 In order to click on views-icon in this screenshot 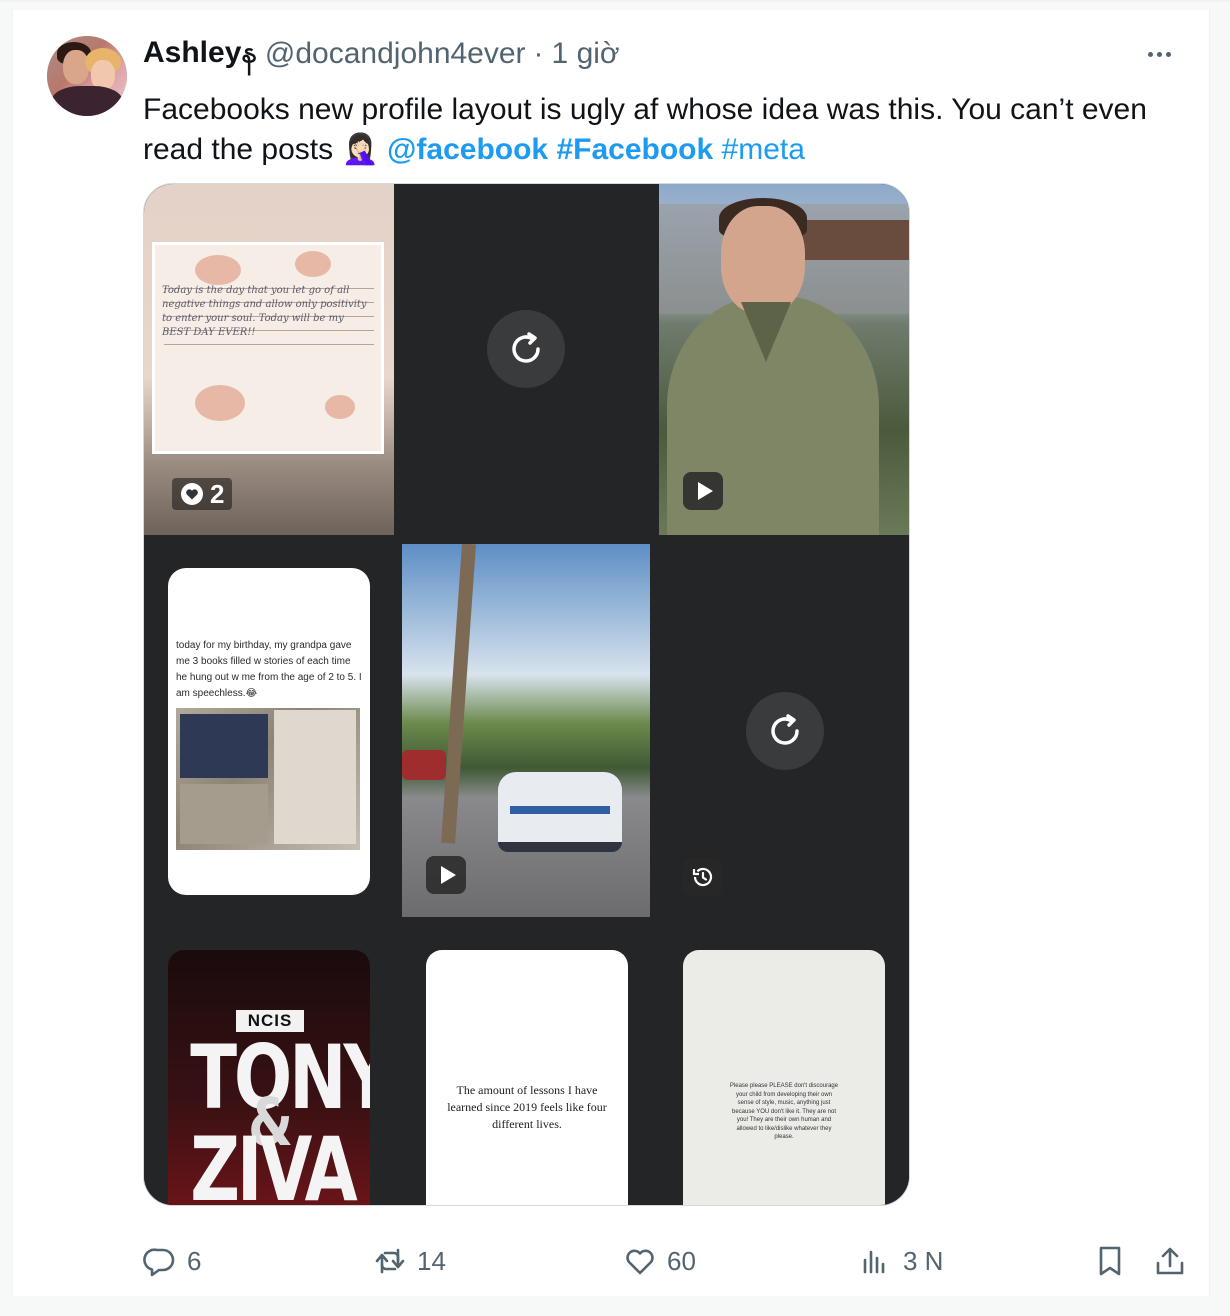, I will do `click(874, 1262)`.